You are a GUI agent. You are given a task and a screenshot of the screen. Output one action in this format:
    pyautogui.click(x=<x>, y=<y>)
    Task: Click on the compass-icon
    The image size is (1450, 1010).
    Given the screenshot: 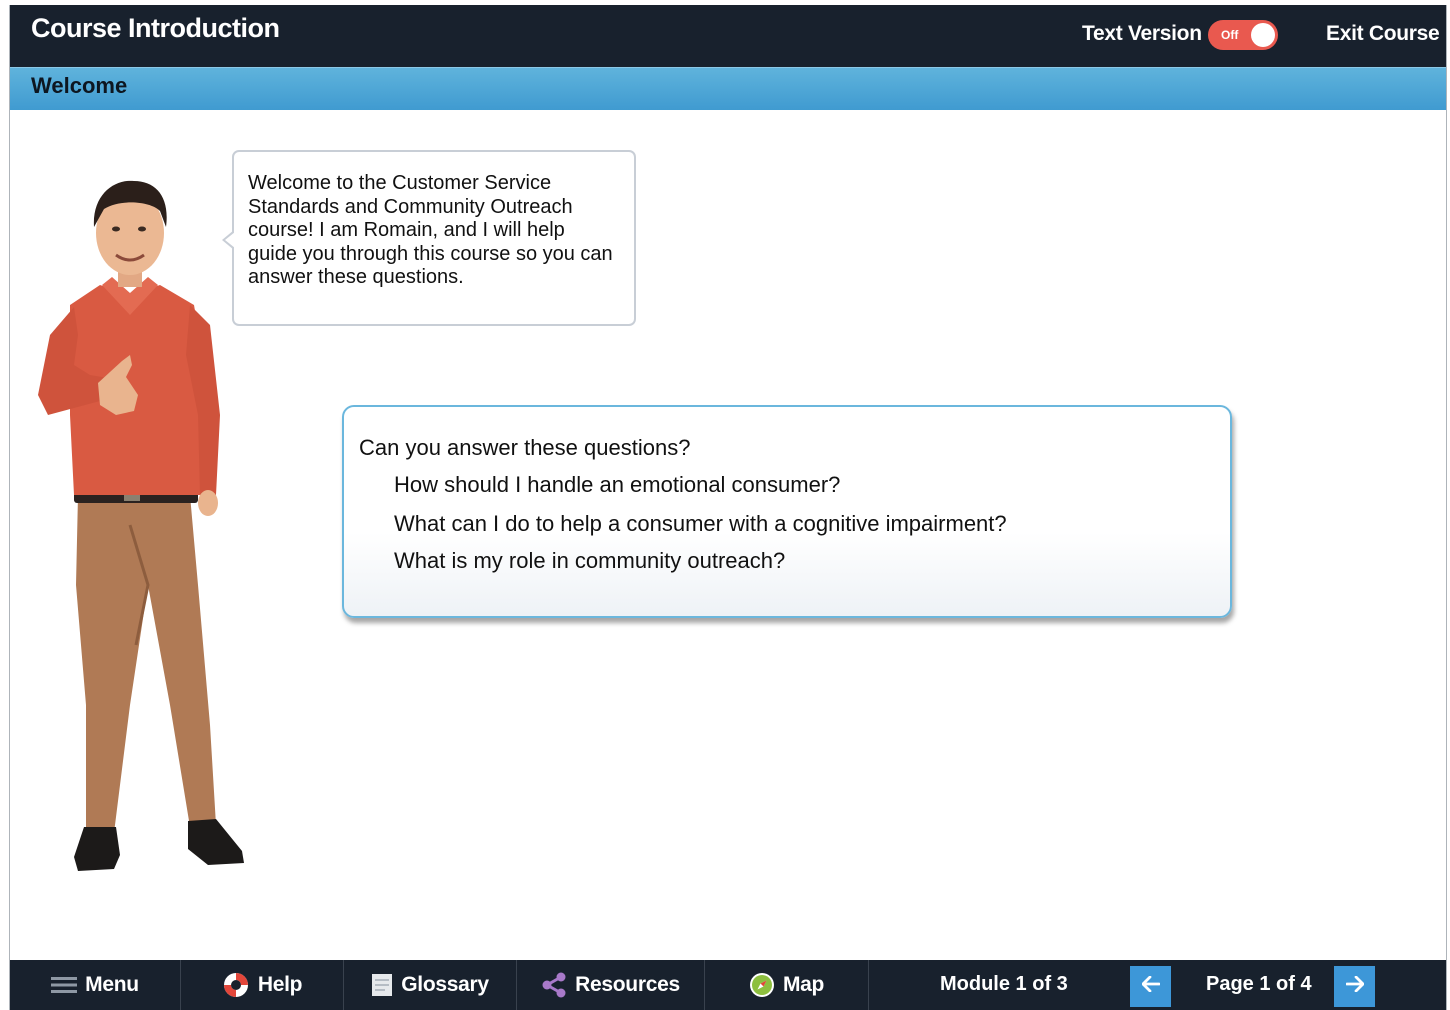 What is the action you would take?
    pyautogui.click(x=762, y=985)
    